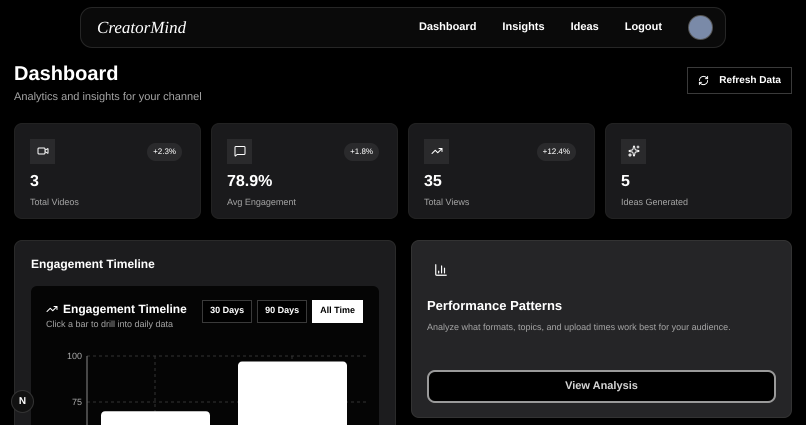  Describe the element at coordinates (447, 202) in the screenshot. I see `stat-label: Total Views` at that location.